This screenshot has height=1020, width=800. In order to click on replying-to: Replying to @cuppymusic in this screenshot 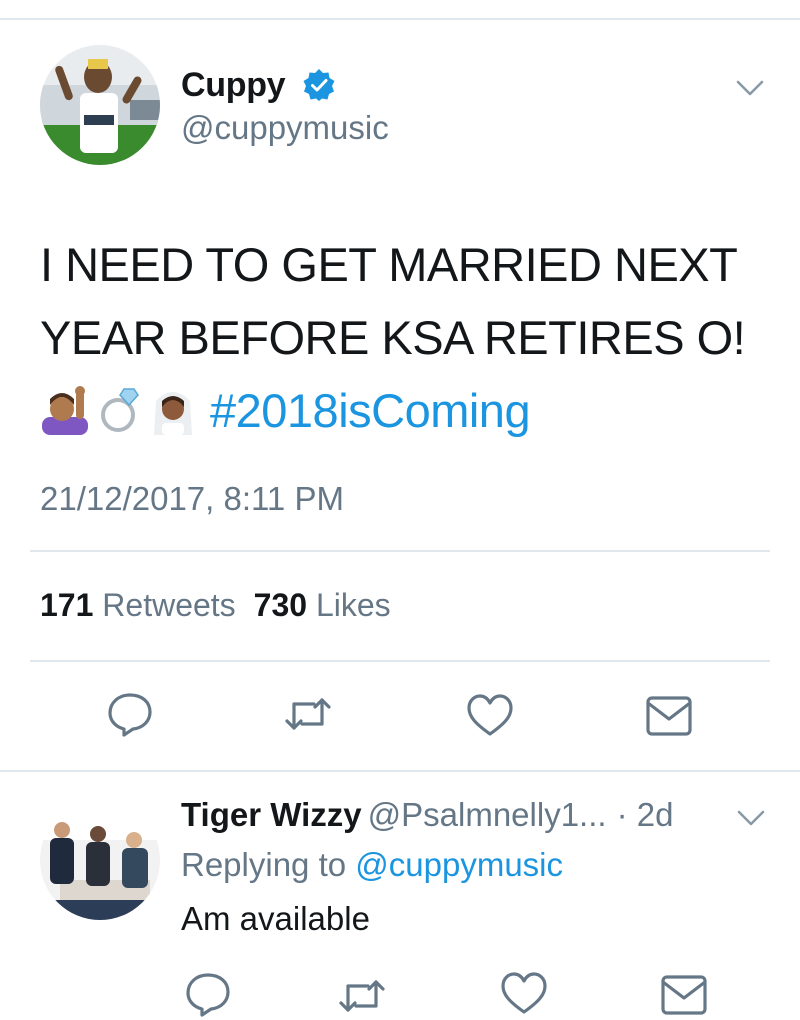, I will do `click(372, 865)`.